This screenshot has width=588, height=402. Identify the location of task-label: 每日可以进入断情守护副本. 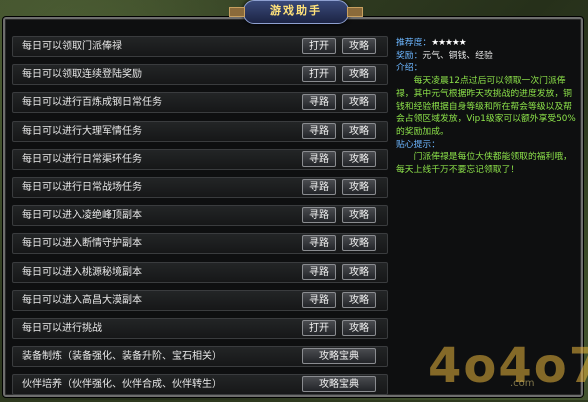
(82, 244).